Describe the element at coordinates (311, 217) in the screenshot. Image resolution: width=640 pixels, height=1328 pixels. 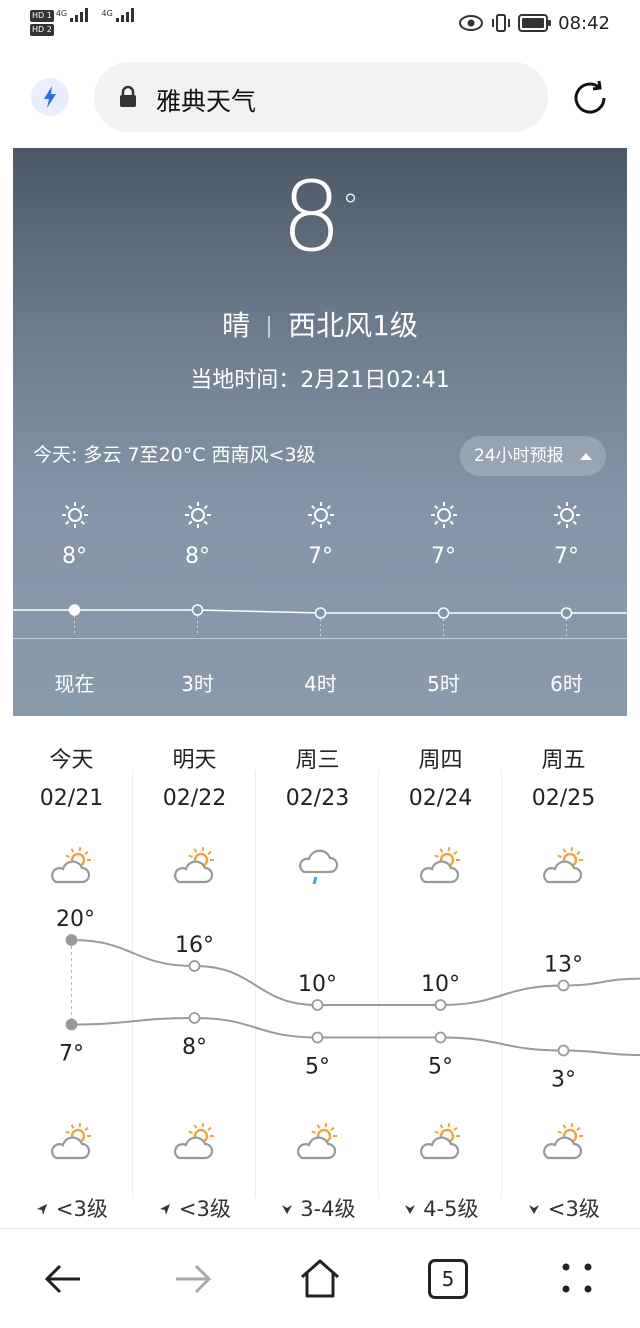
I see `temperature-value: 8` at that location.